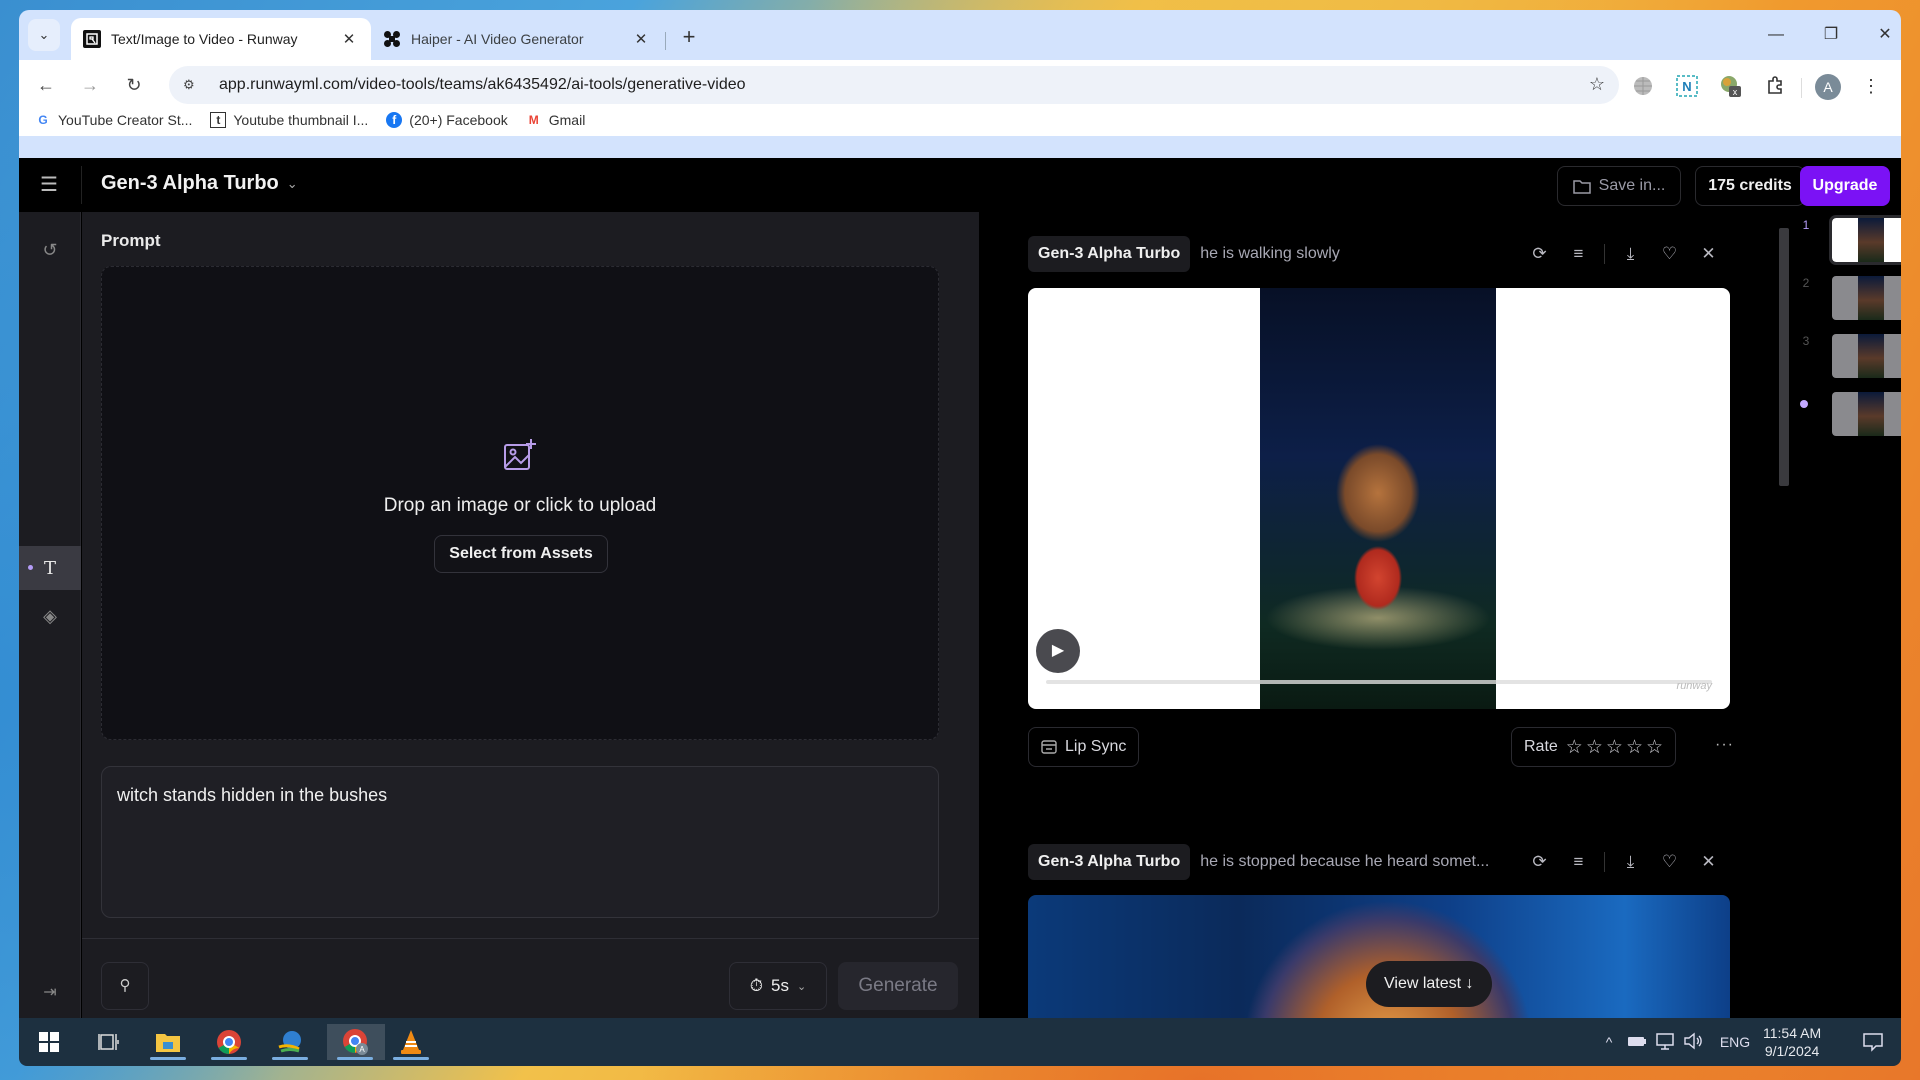 This screenshot has width=1920, height=1080. Describe the element at coordinates (1792, 1042) in the screenshot. I see `clock: 11:54 AM 9/1/2024` at that location.